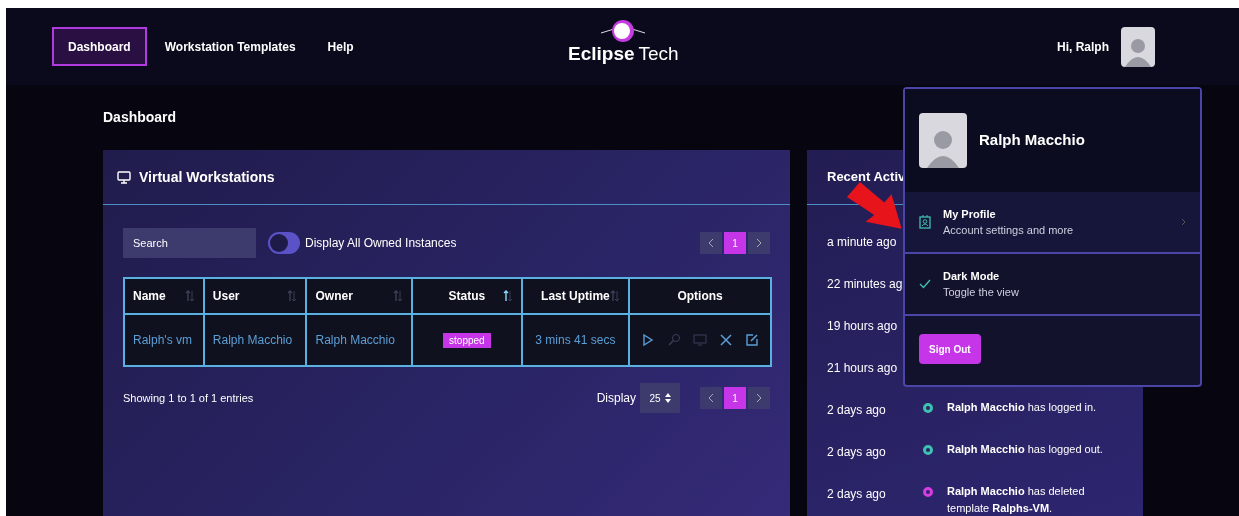 Image resolution: width=1239 pixels, height=516 pixels. What do you see at coordinates (875, 206) in the screenshot?
I see `annotation-arrow` at bounding box center [875, 206].